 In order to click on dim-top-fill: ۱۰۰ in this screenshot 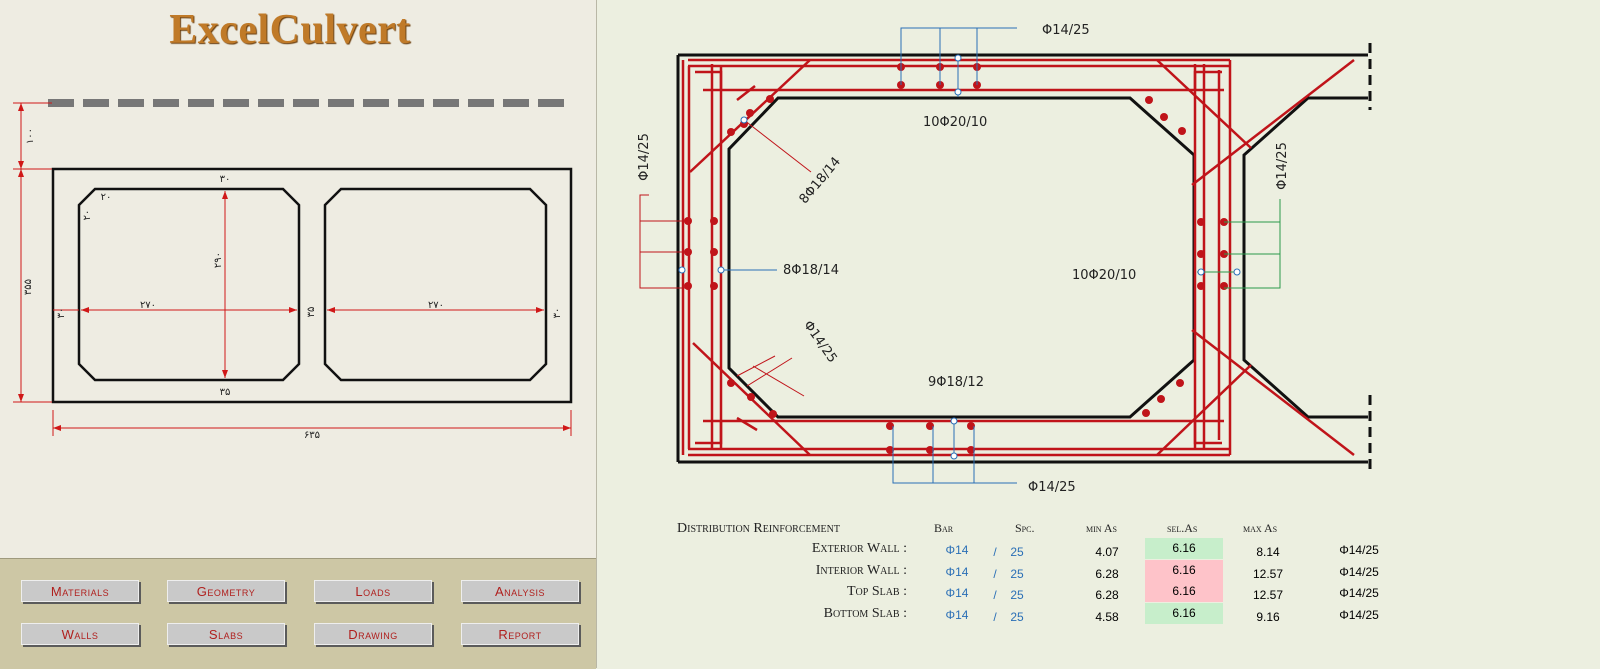, I will do `click(30, 136)`.